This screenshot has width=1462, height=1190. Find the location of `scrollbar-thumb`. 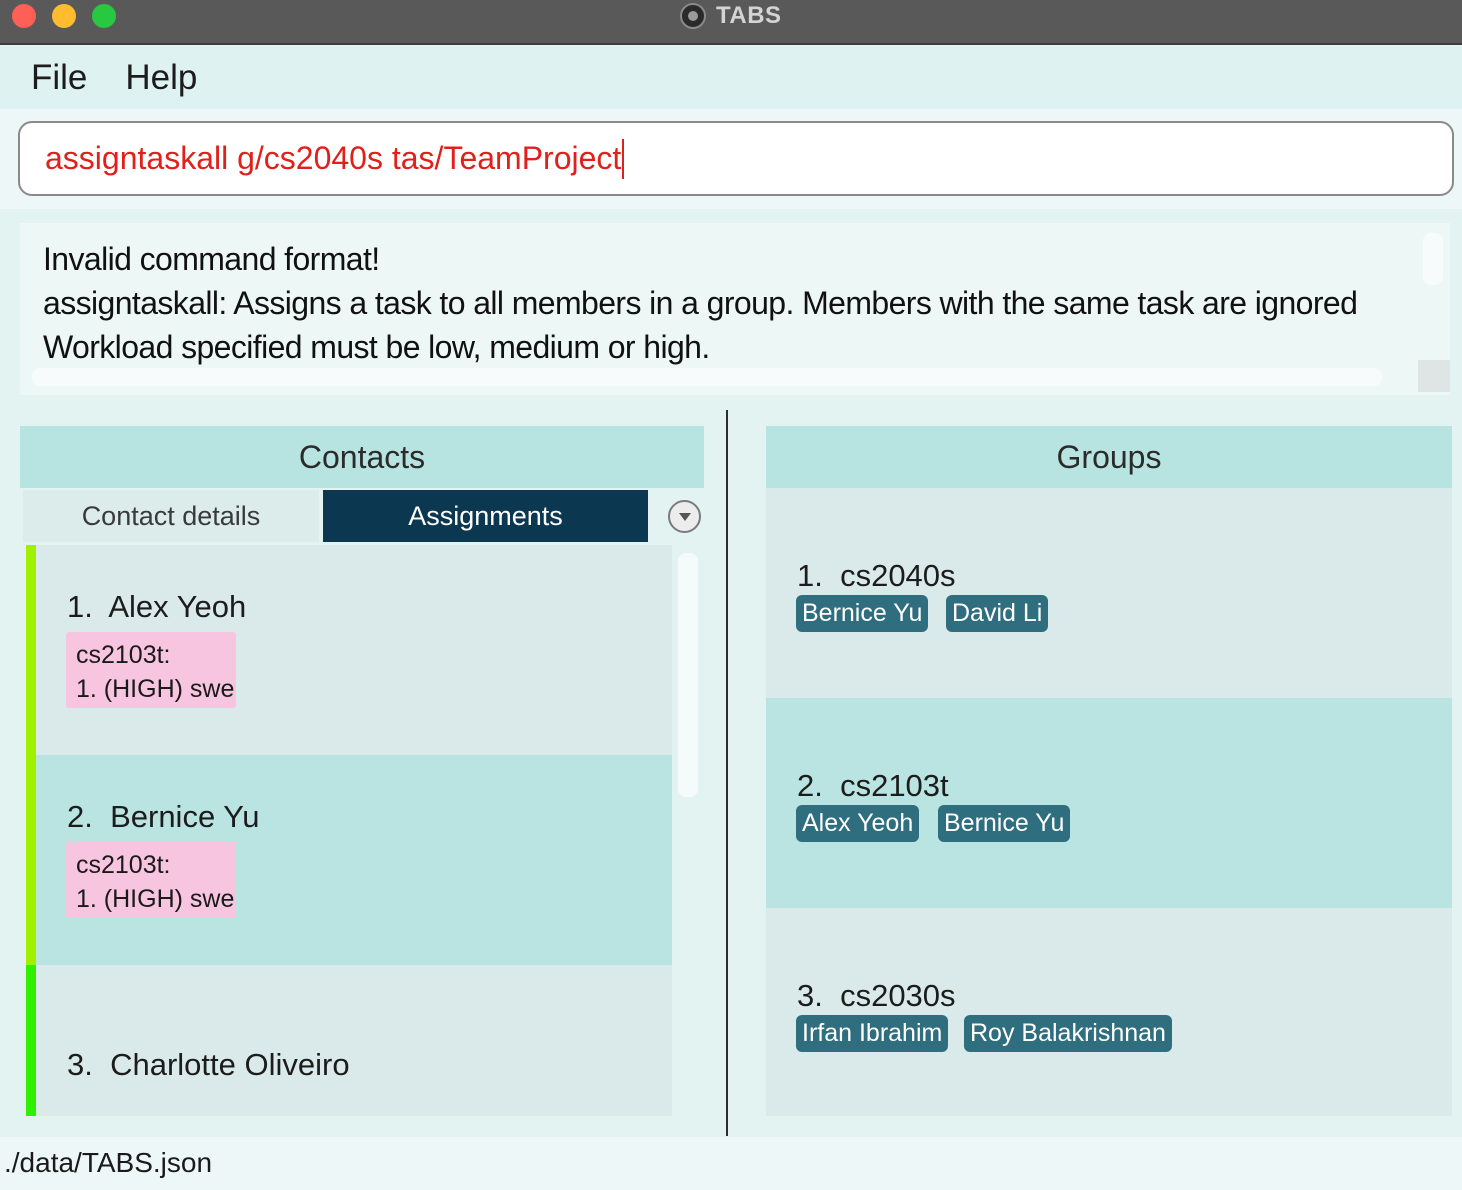

scrollbar-thumb is located at coordinates (688, 675).